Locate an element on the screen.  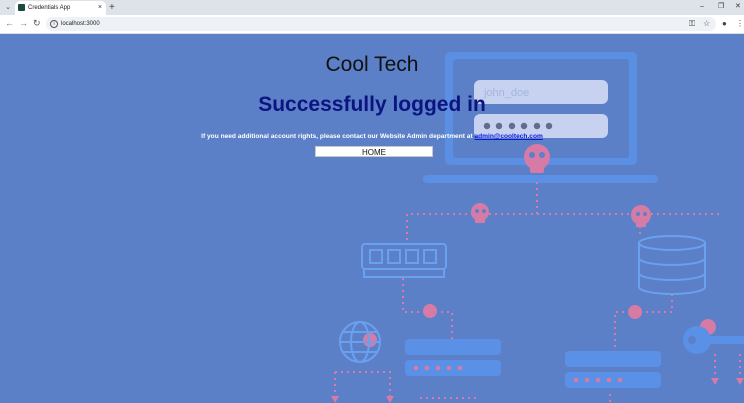
browser-tab: Credentials App × is located at coordinates (60, 8).